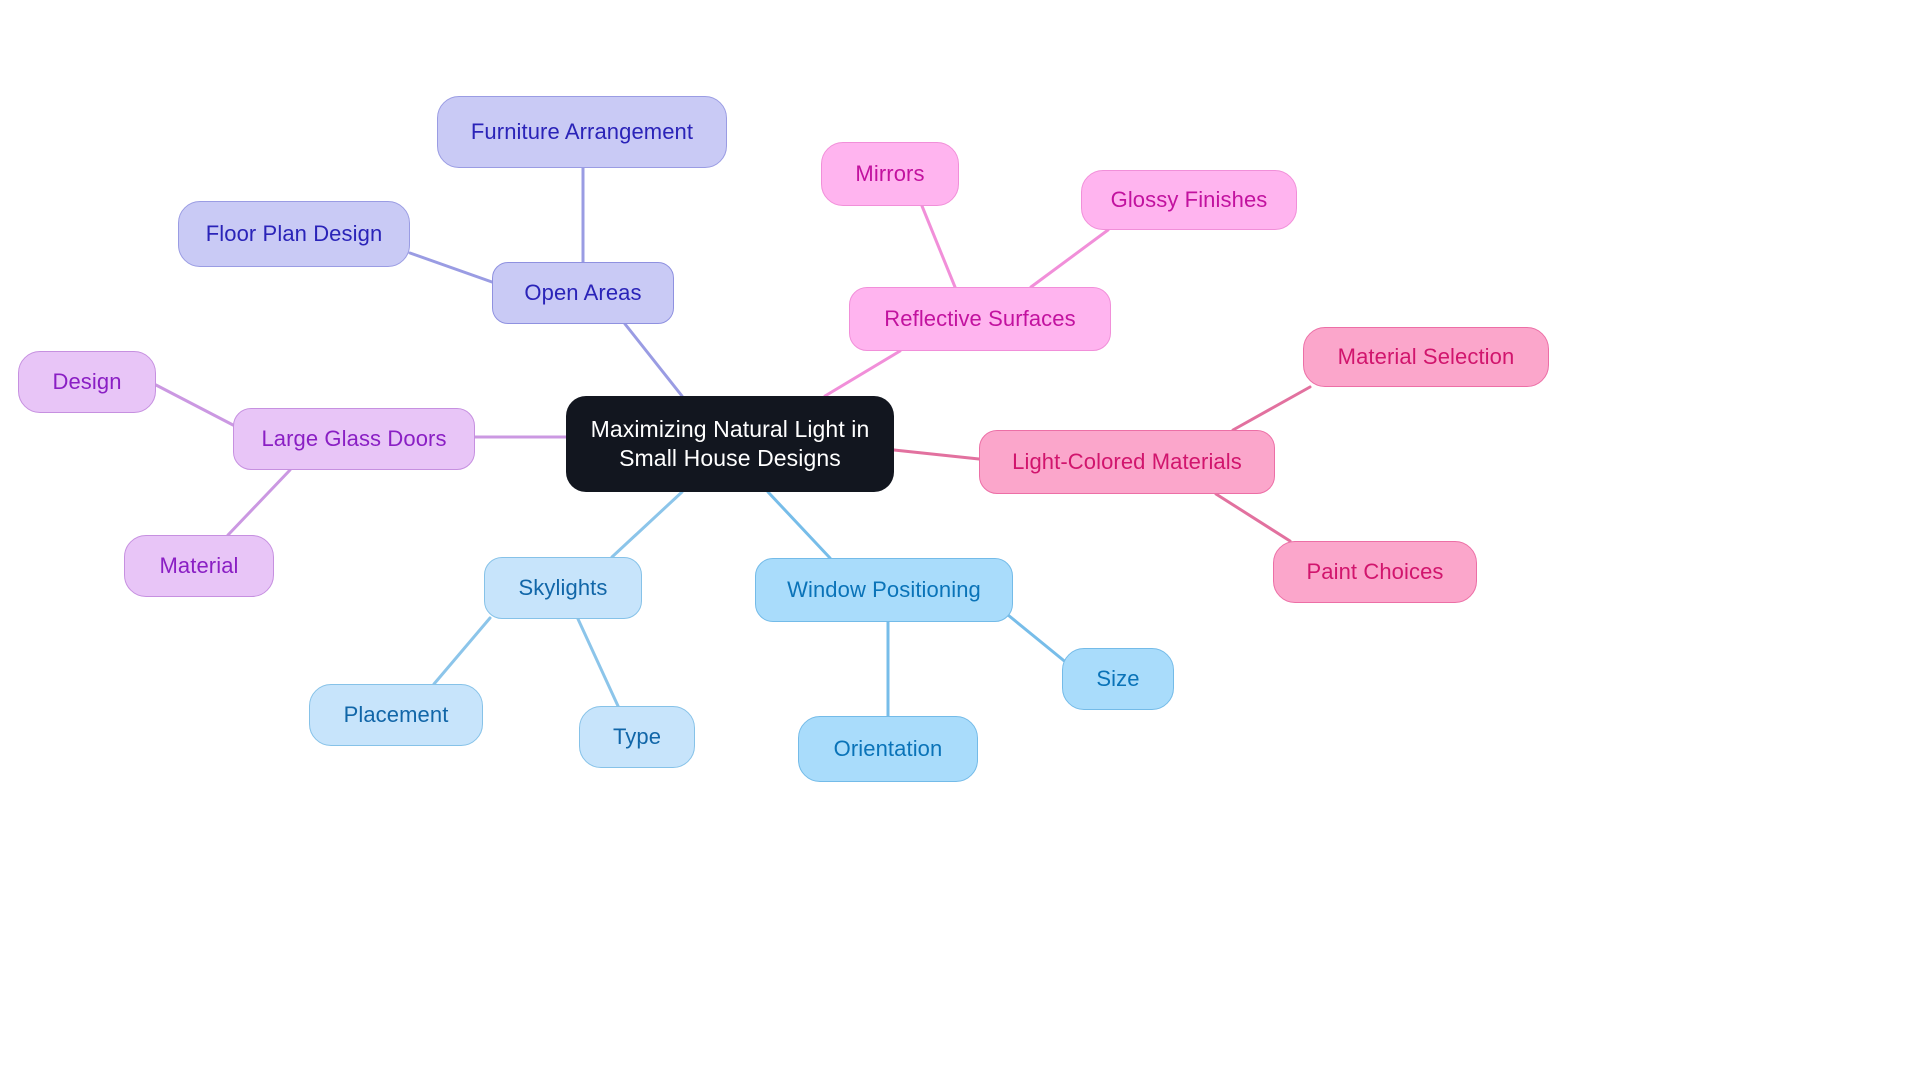  What do you see at coordinates (563, 588) in the screenshot?
I see `mindmap-node-skylights: Skylights` at bounding box center [563, 588].